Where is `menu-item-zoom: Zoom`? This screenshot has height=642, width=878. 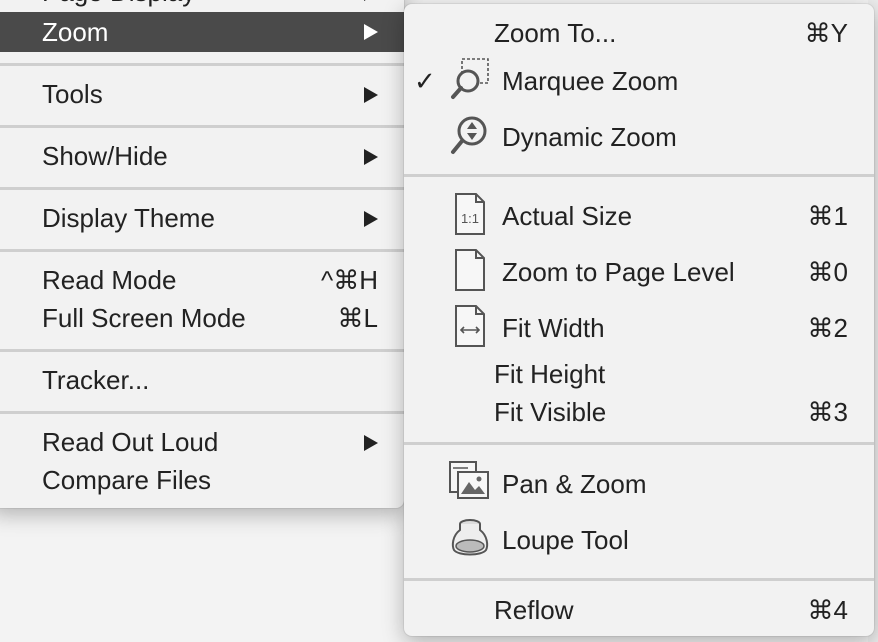 menu-item-zoom: Zoom is located at coordinates (202, 32).